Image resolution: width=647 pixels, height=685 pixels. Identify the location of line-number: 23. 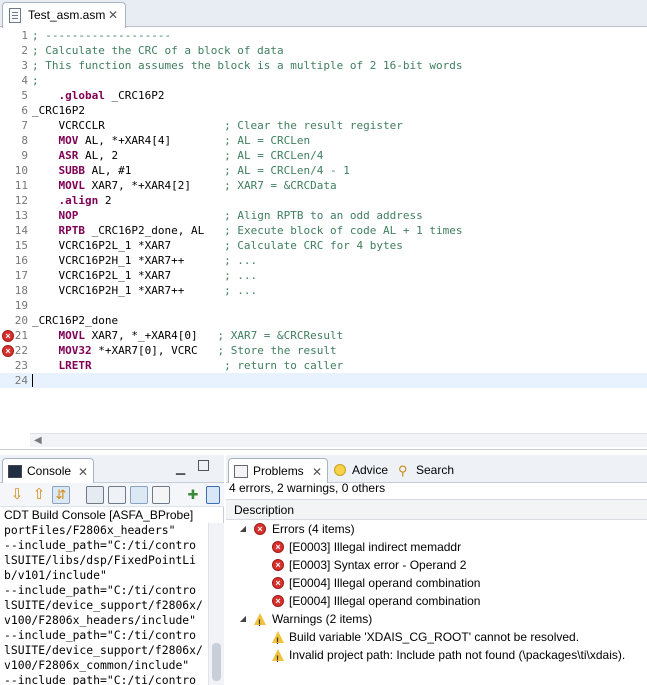
(21, 365).